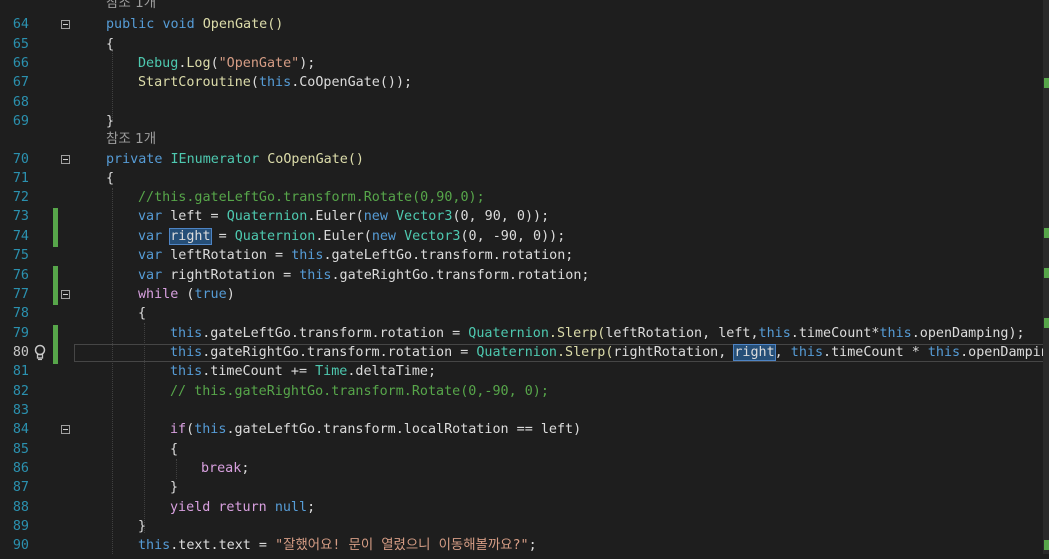 This screenshot has width=1049, height=559. I want to click on line-number: 87, so click(20, 487).